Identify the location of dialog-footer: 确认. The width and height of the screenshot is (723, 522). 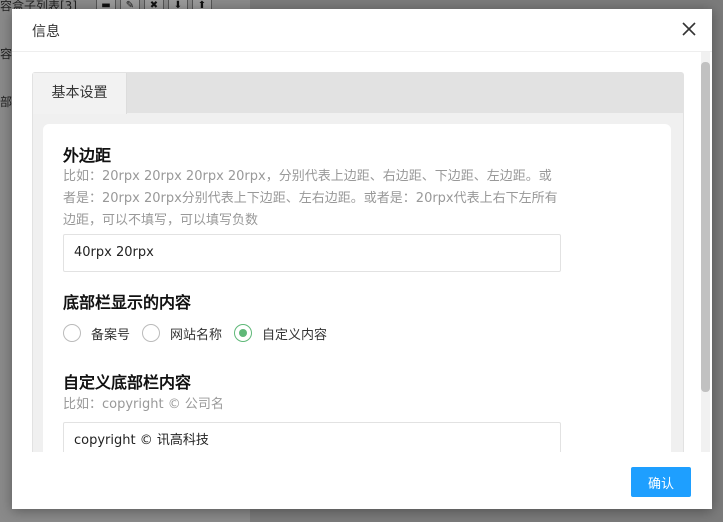
(362, 480).